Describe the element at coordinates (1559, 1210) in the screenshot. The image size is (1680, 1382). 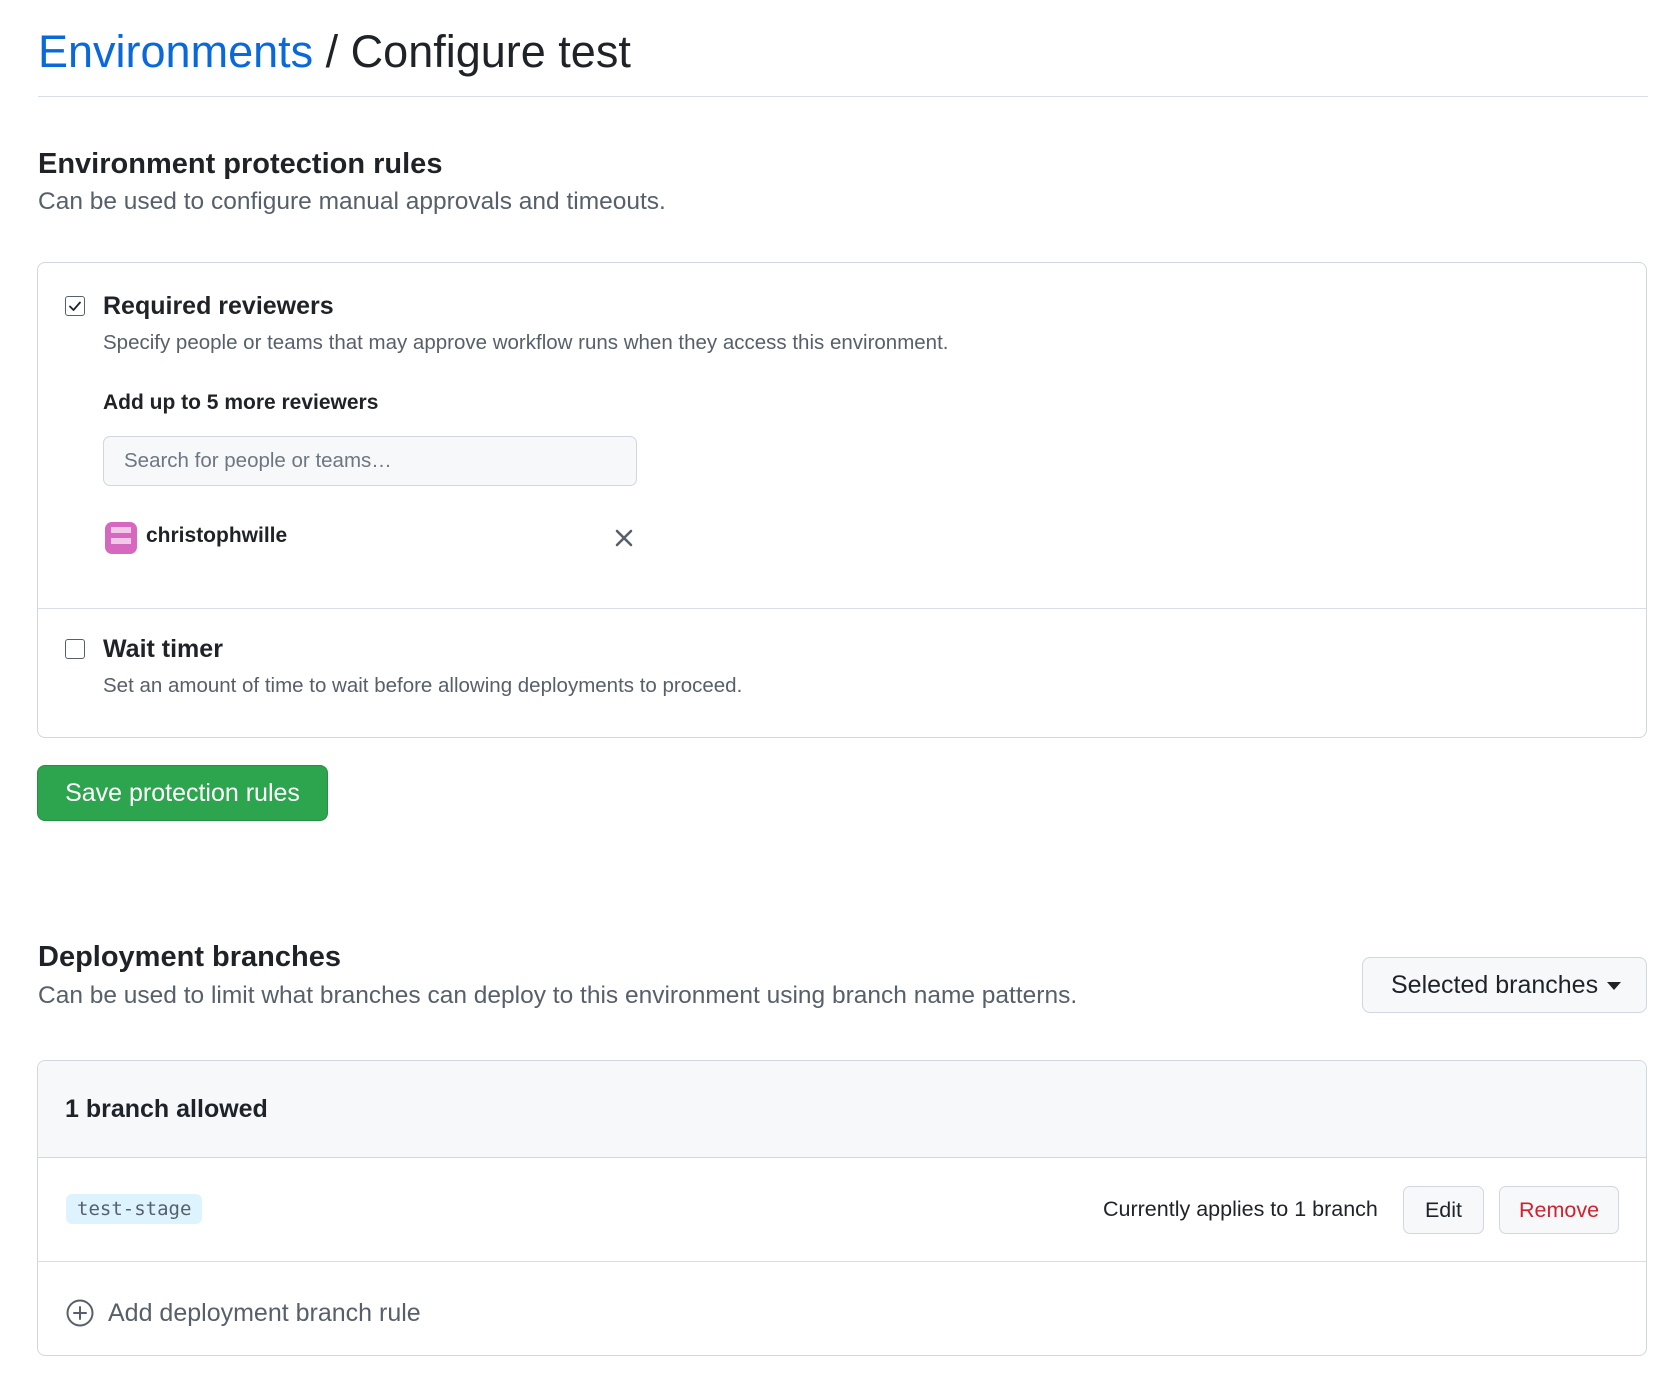
I see `remove-button: Remove` at that location.